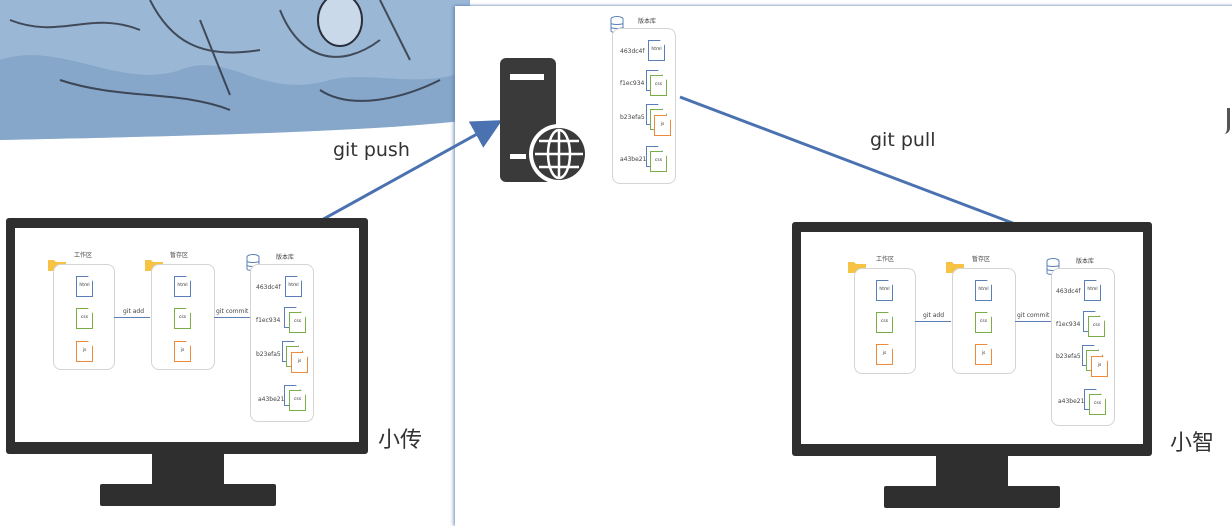 Image resolution: width=1232 pixels, height=526 pixels. Describe the element at coordinates (1099, 366) in the screenshot. I see `repo-js-file-icon-right: js` at that location.